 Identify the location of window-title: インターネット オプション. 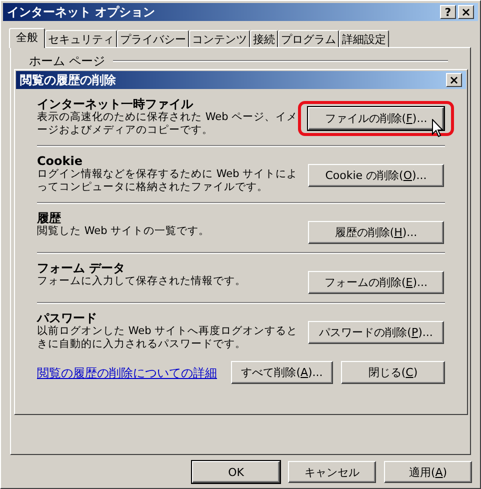
(81, 12).